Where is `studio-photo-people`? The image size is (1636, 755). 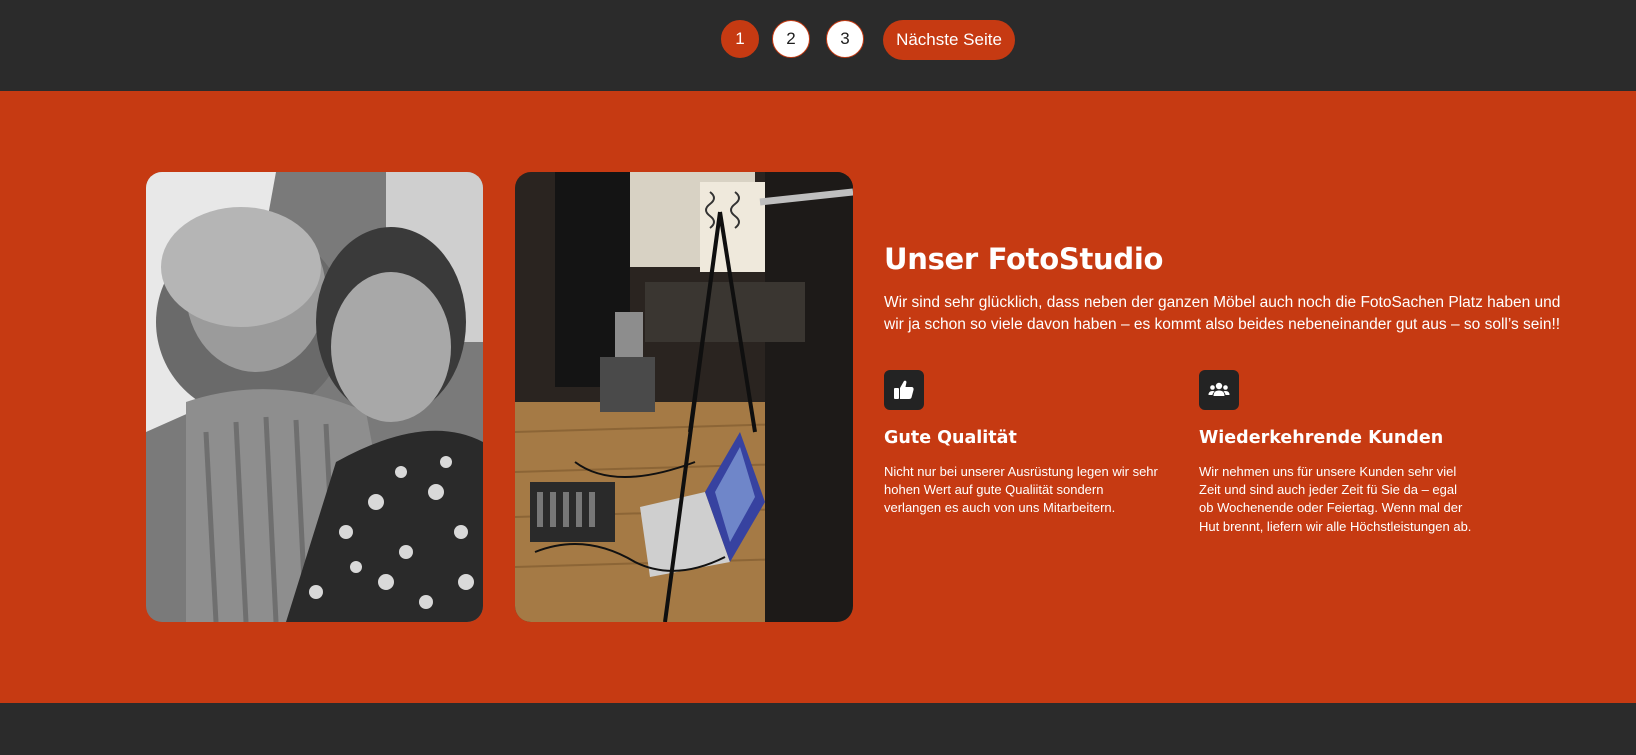 studio-photo-people is located at coordinates (314, 397).